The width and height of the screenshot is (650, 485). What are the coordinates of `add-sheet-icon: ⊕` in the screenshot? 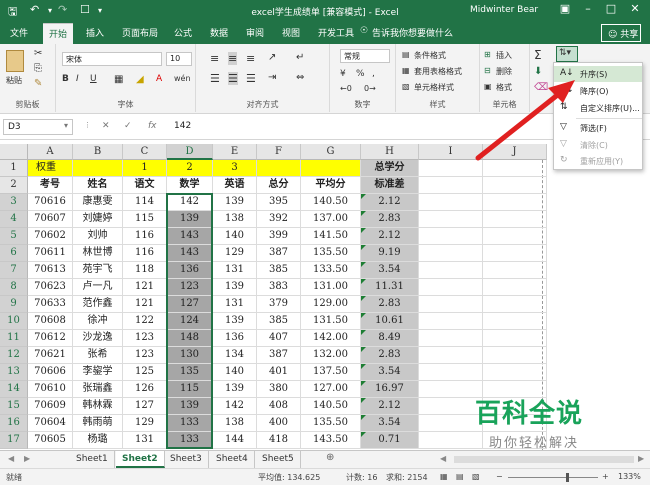 It's located at (330, 457).